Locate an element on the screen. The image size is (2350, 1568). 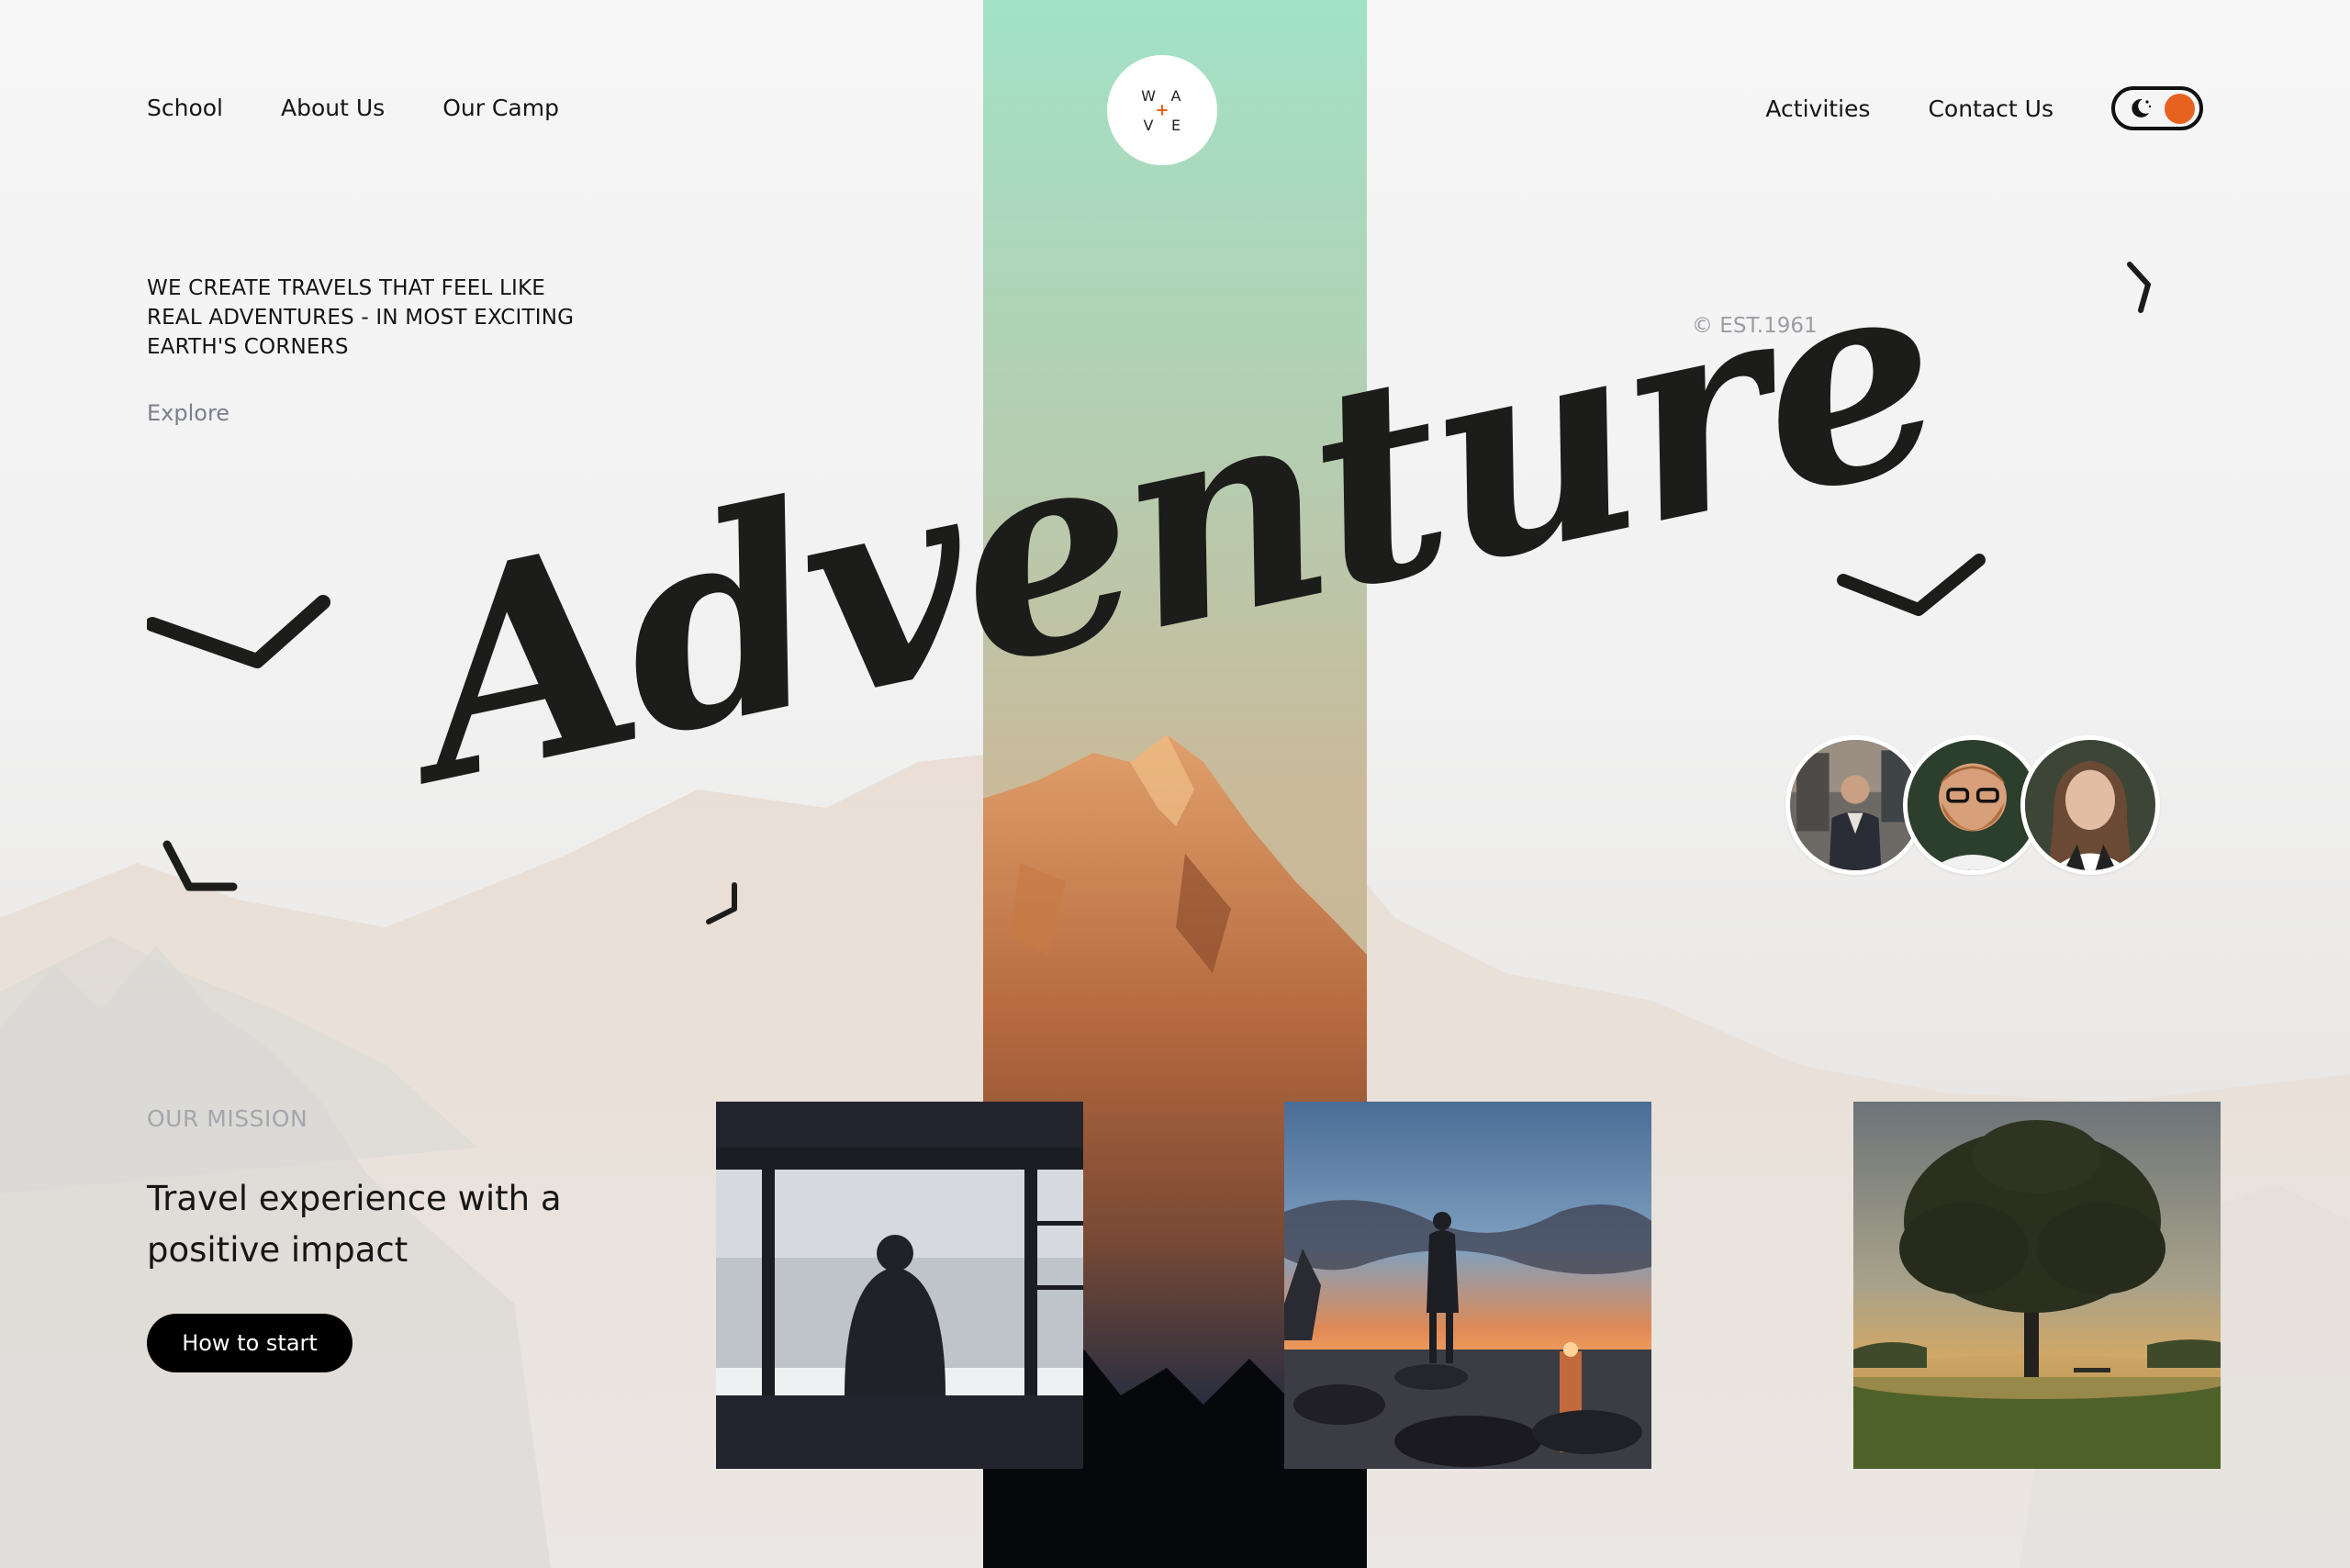
nav-link-activities: Activities is located at coordinates (1817, 108).